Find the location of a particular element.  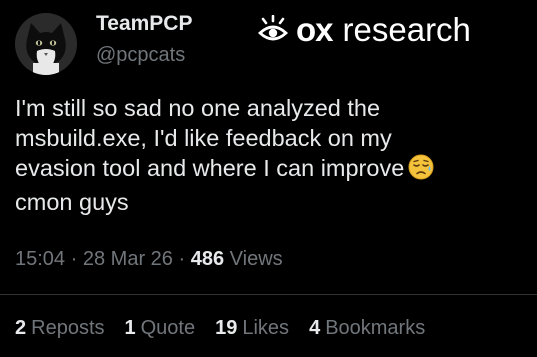

reposts-label: Reposts is located at coordinates (68, 328).